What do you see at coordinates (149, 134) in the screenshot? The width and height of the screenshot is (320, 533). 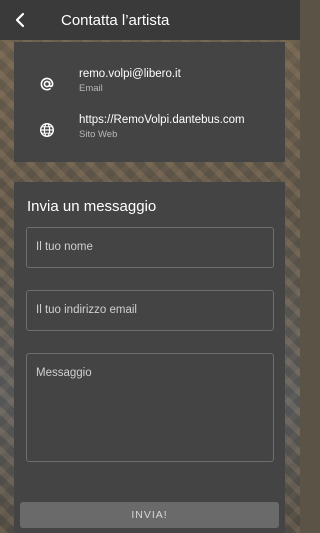 I see `contact-row-website: https://RemoVolpi.dantebus.com Sito Web` at bounding box center [149, 134].